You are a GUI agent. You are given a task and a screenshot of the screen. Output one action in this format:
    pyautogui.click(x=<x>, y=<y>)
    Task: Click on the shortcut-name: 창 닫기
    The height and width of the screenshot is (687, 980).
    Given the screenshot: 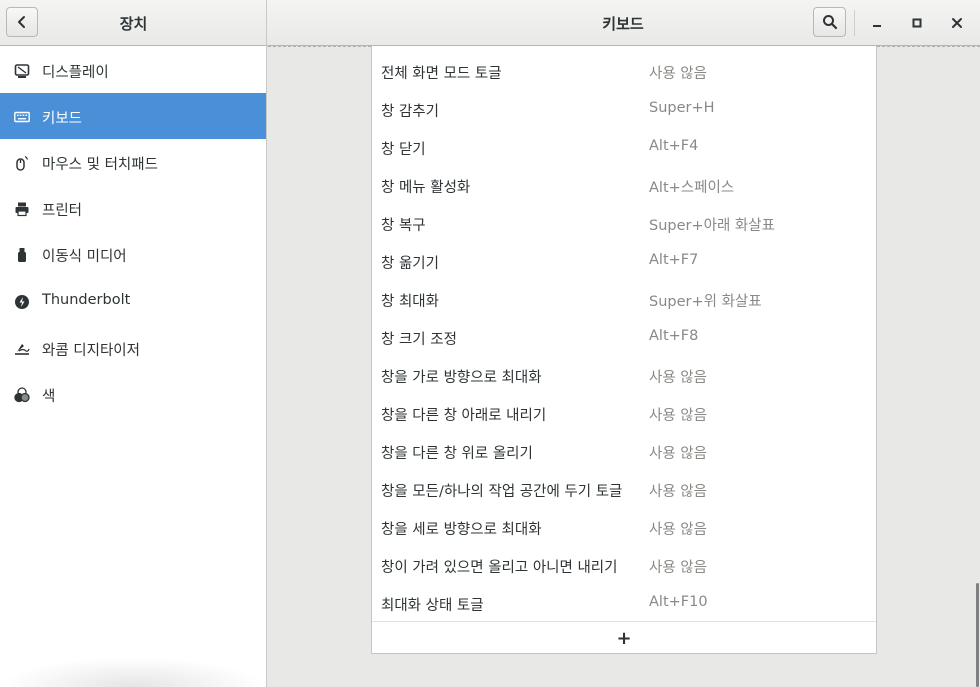 What is the action you would take?
    pyautogui.click(x=403, y=150)
    